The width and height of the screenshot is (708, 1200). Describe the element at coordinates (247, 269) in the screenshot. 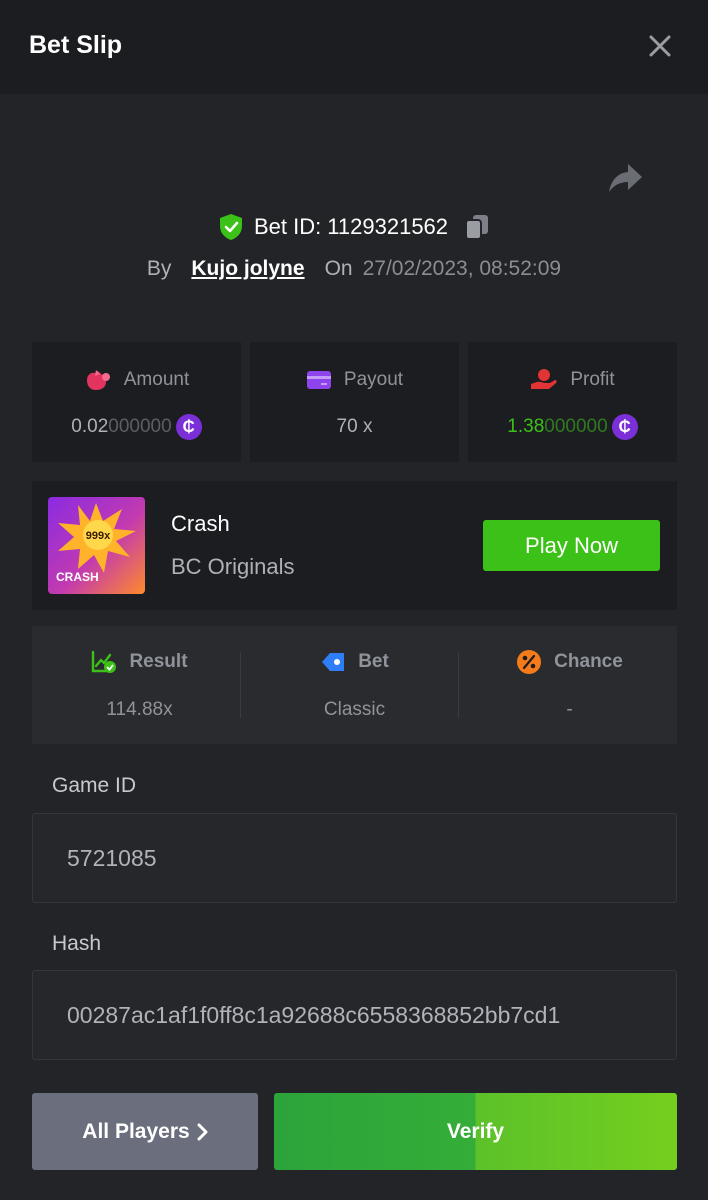

I see `username-link: Kujo jolyne` at that location.